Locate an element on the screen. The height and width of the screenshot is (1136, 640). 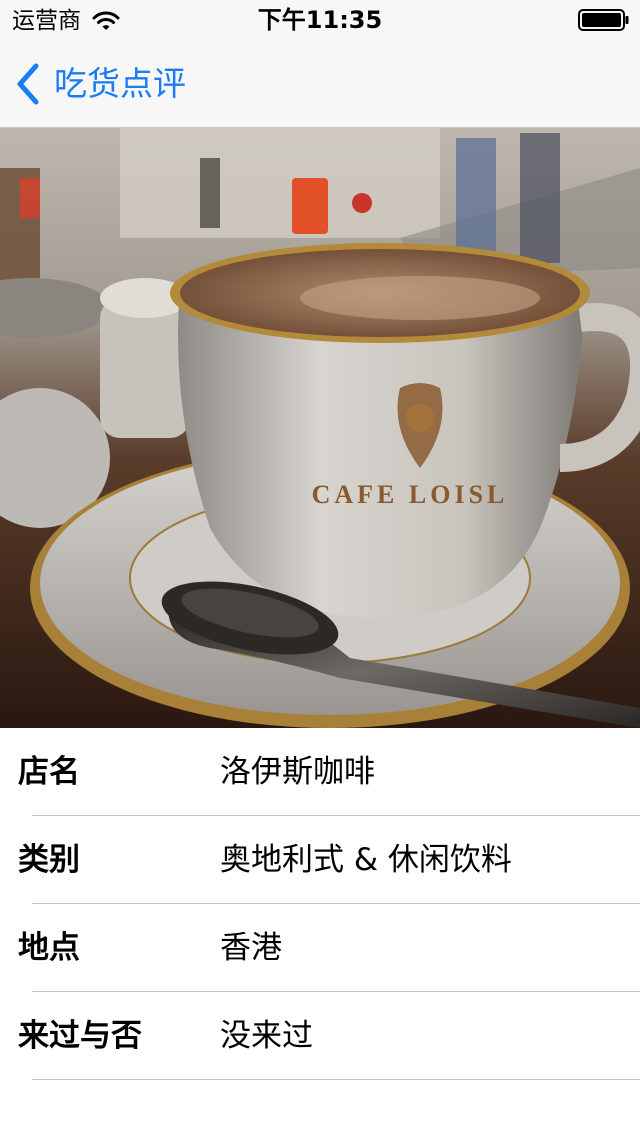
detail-row-name: 店名 洛伊斯咖啡 is located at coordinates (320, 772).